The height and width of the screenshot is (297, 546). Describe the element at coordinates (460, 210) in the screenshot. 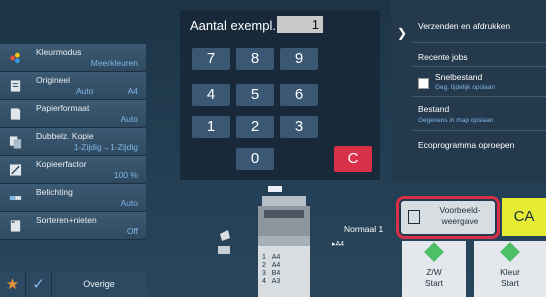

I see `preview-label-line1: Voorbeeld-` at that location.